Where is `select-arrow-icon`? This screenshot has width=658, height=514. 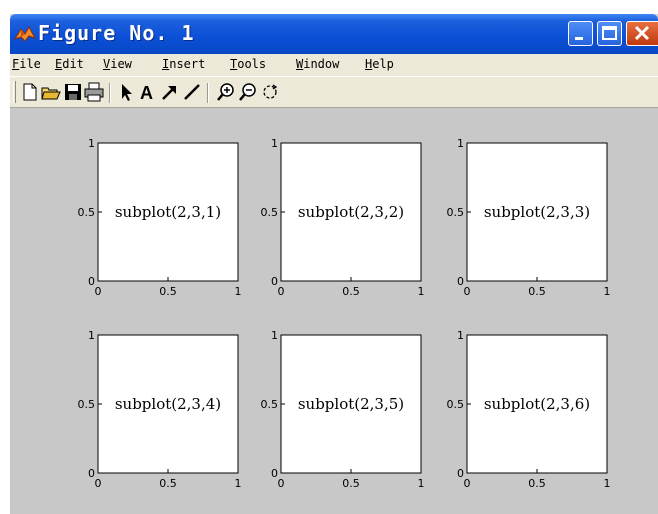 select-arrow-icon is located at coordinates (127, 92).